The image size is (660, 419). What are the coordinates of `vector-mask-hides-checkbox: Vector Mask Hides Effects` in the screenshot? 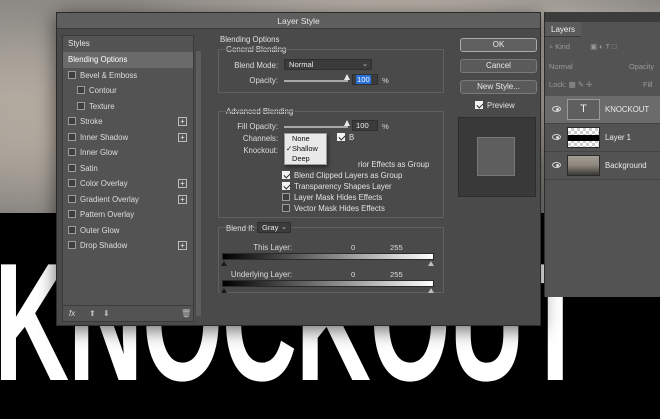 It's located at (333, 208).